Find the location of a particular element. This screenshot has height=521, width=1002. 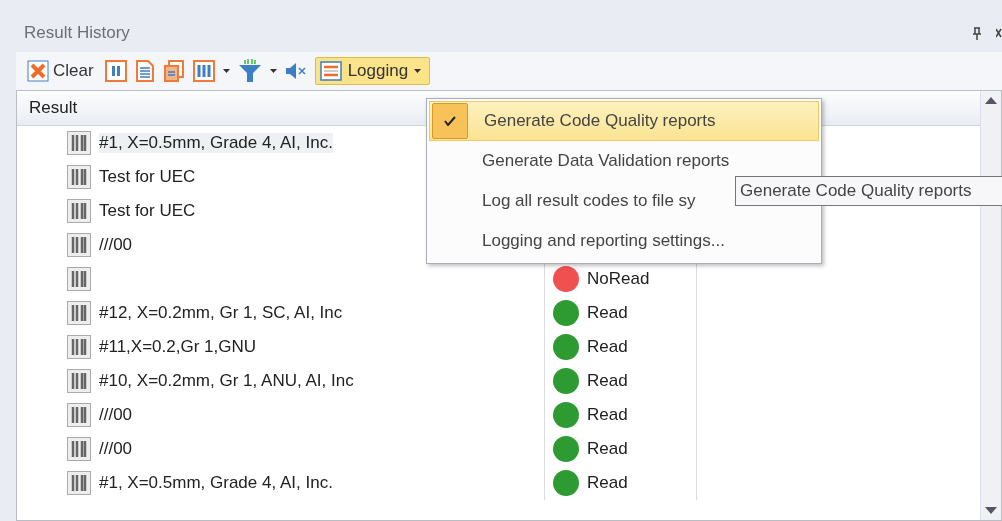

scrollbar is located at coordinates (990, 305).